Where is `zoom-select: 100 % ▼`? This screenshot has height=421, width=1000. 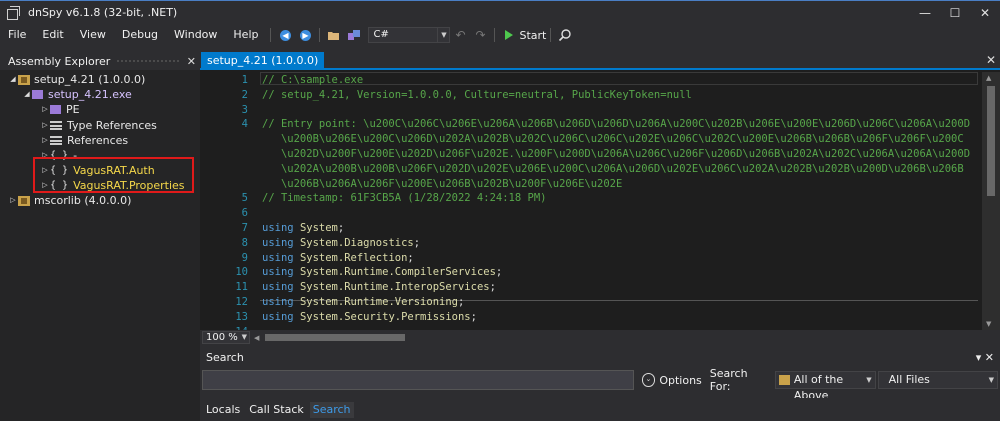 zoom-select: 100 % ▼ is located at coordinates (226, 337).